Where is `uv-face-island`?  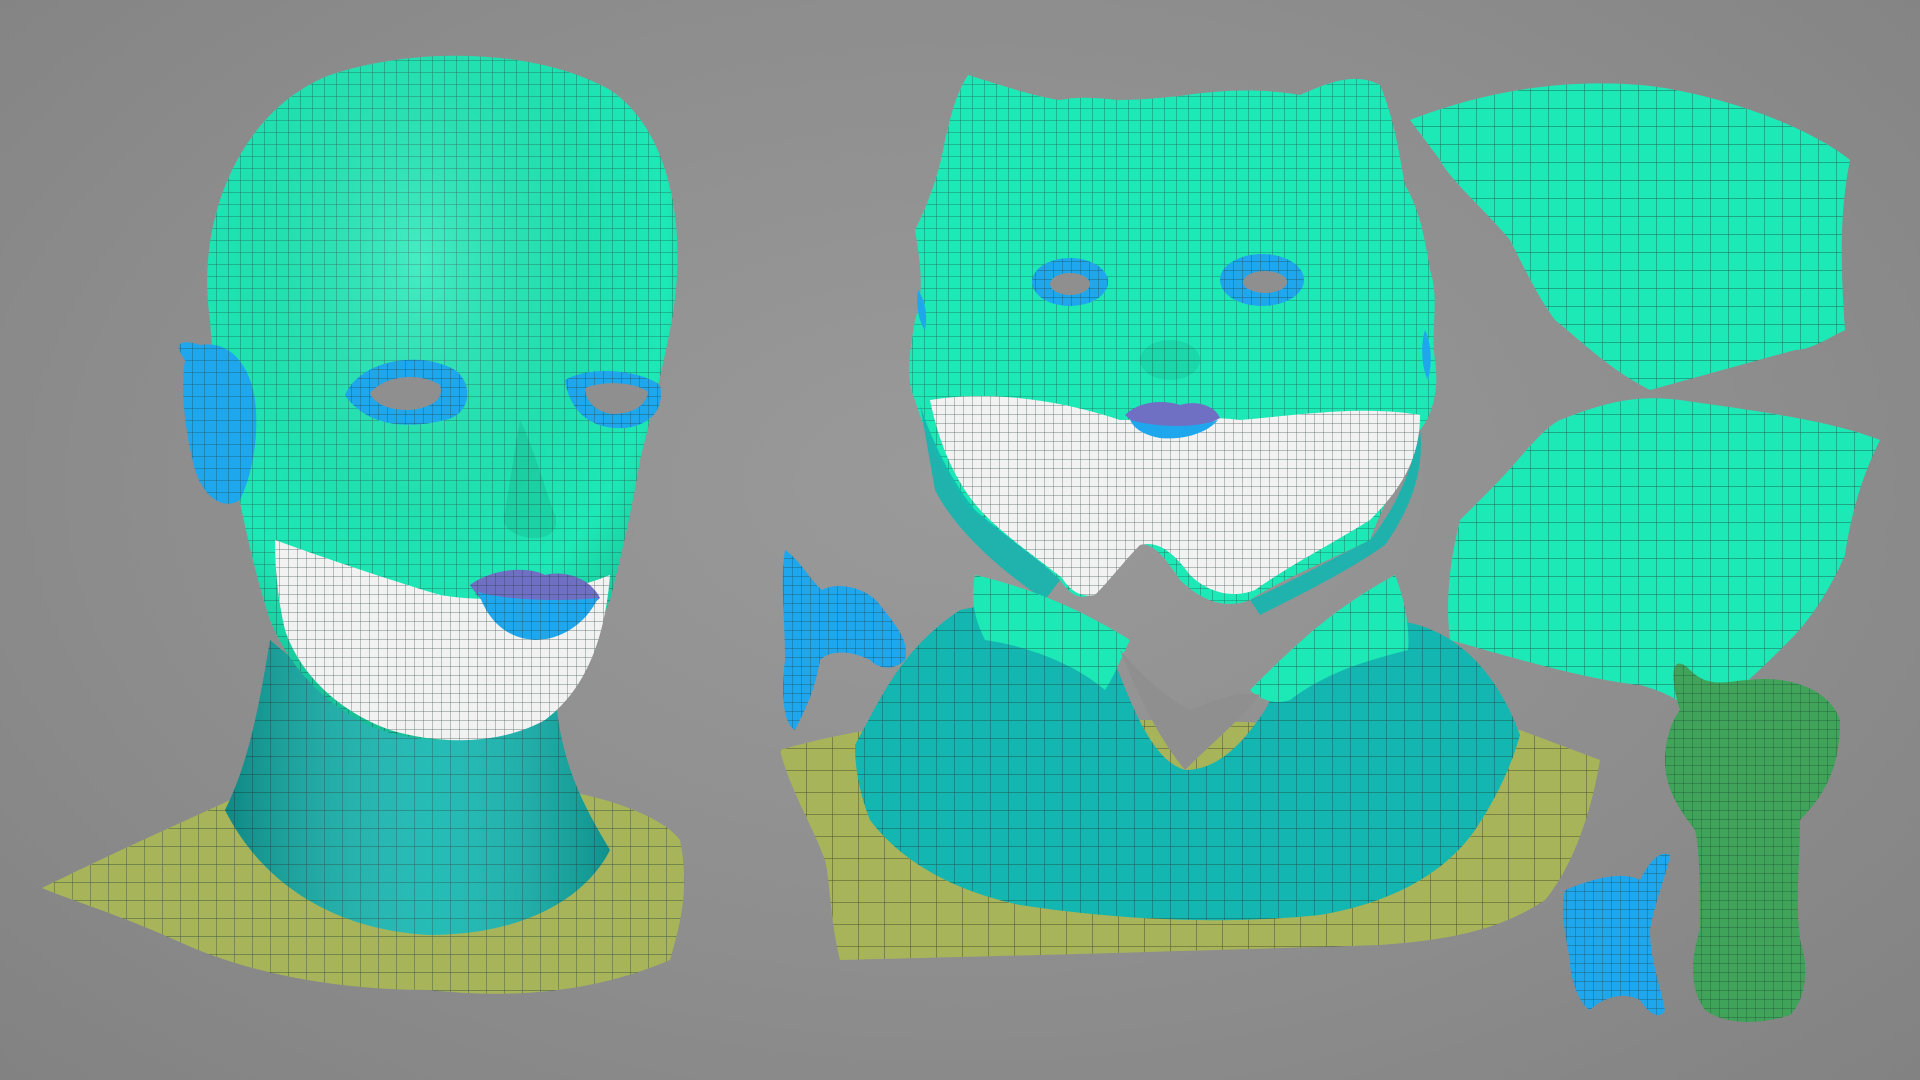
uv-face-island is located at coordinates (1173, 345).